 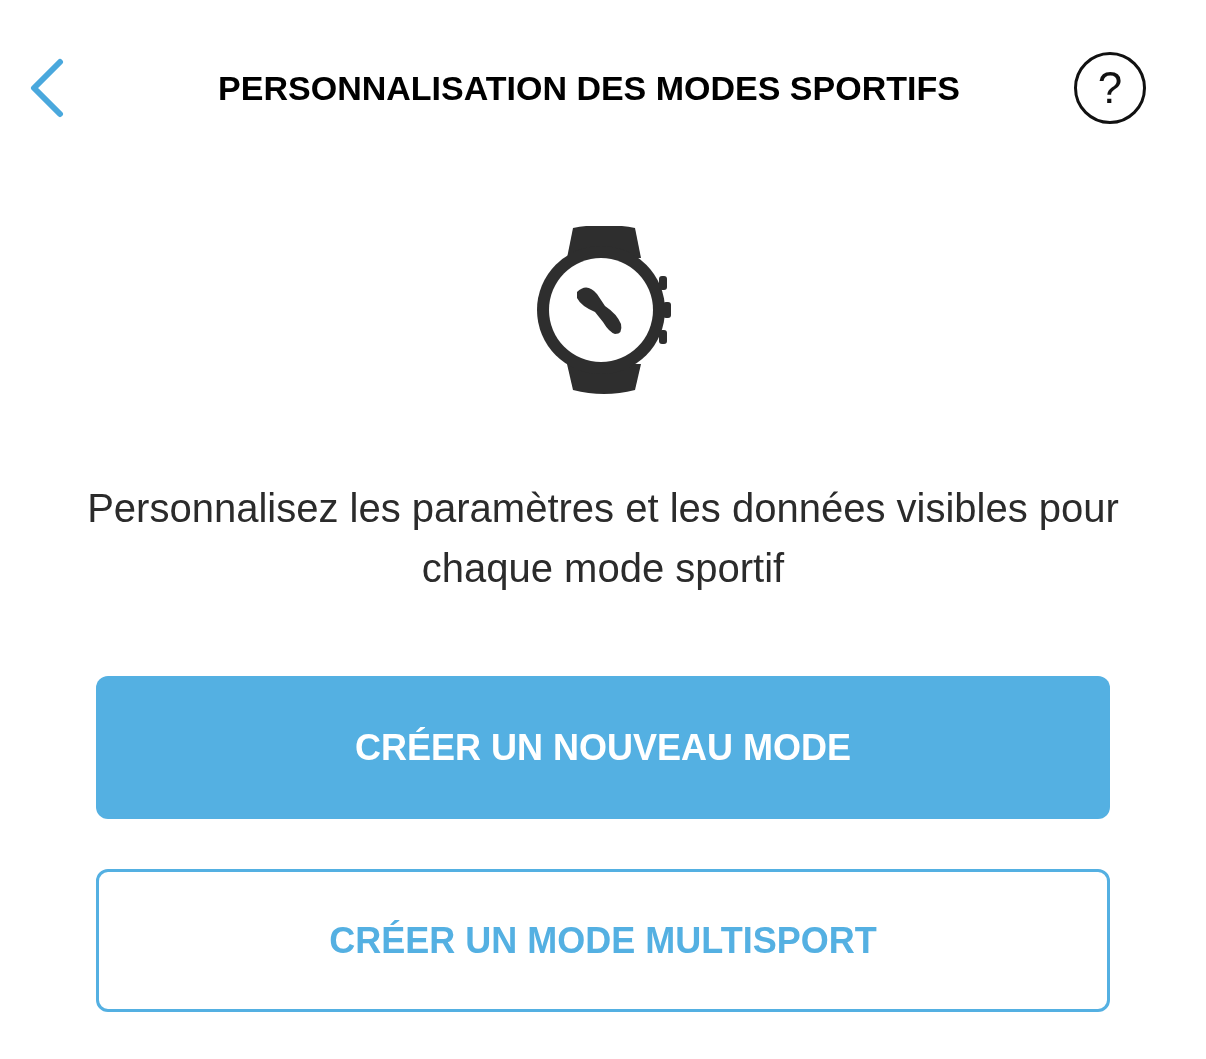 I want to click on description: Personnalisez les paramètres et les données visibles pour chaque mode sportif, so click(x=603, y=538).